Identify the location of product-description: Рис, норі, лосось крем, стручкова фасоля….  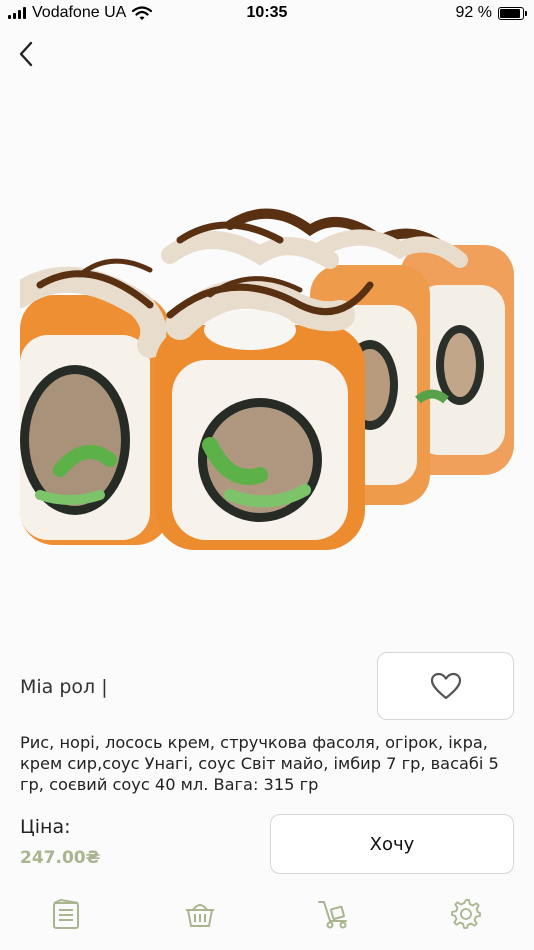
(259, 763).